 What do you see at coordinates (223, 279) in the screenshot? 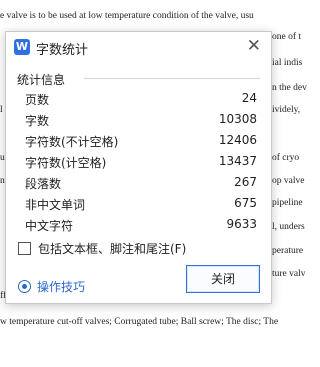
I see `close-button: 关闭` at bounding box center [223, 279].